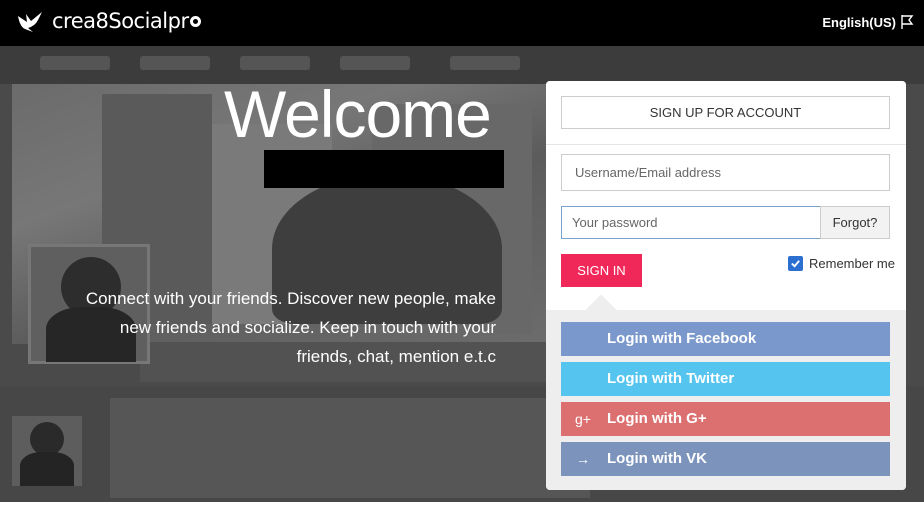  What do you see at coordinates (601, 270) in the screenshot?
I see `signin-button: SIGN IN` at bounding box center [601, 270].